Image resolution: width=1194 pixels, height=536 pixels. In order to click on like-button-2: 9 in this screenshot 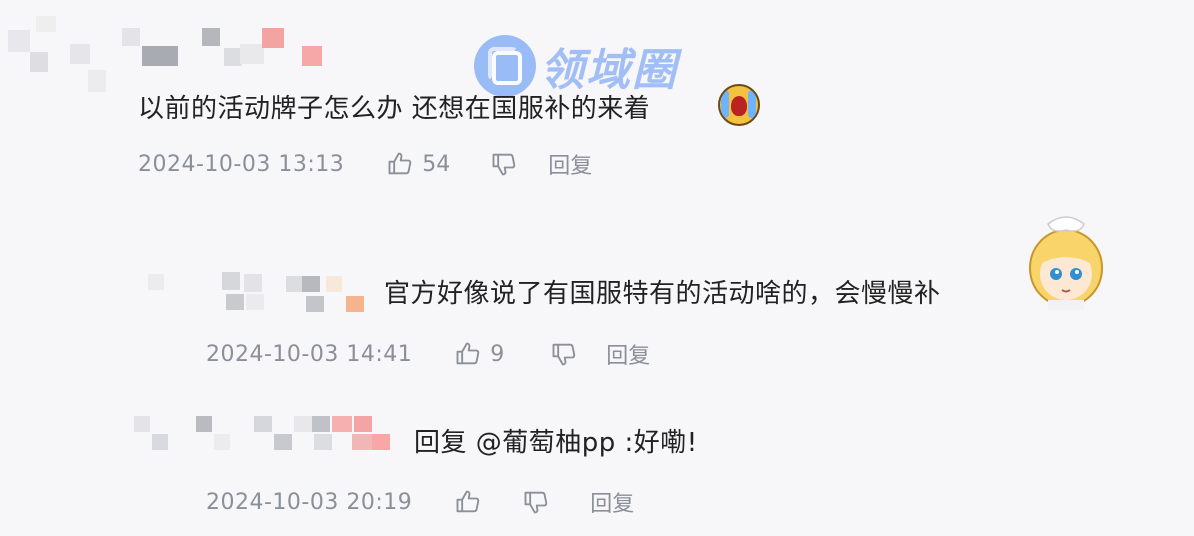, I will do `click(479, 354)`.